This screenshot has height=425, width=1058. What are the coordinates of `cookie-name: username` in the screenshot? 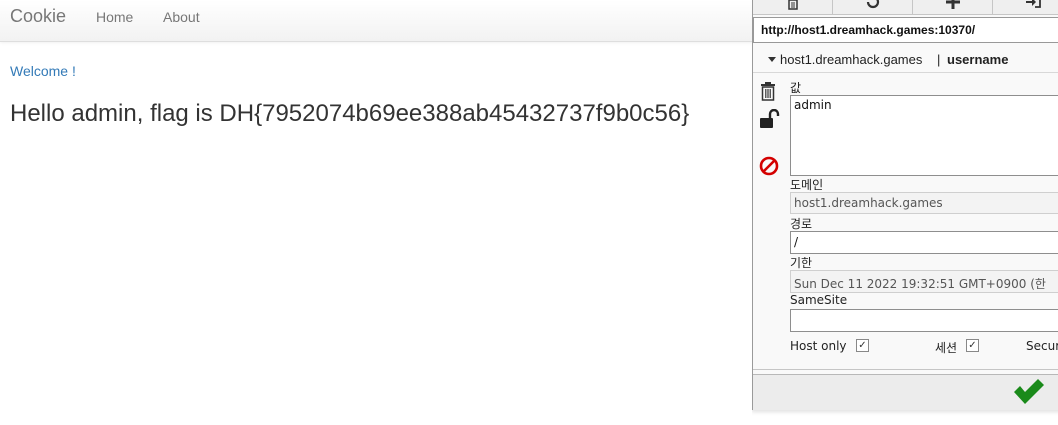 It's located at (978, 59).